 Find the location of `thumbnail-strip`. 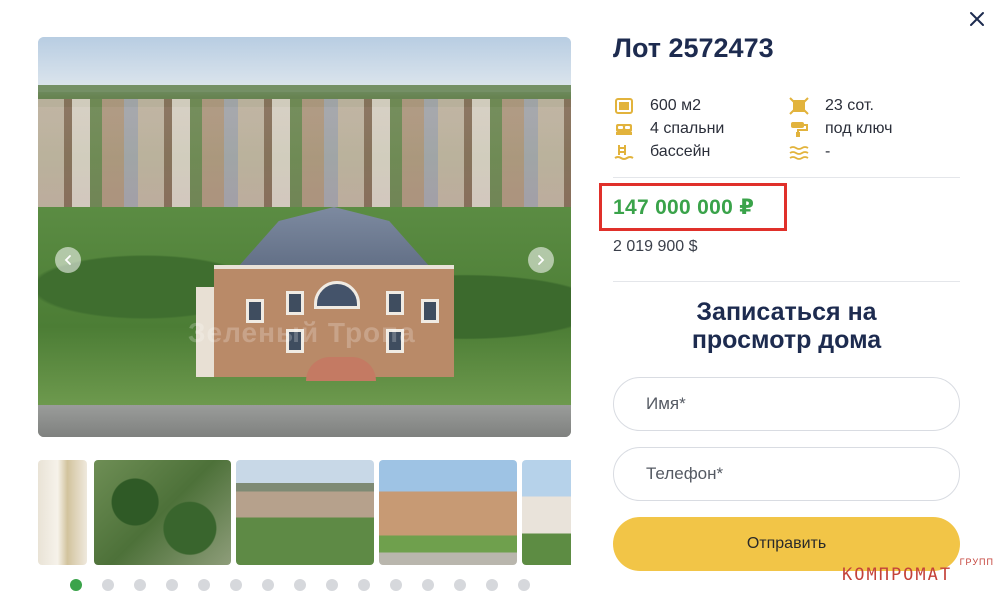

thumbnail-strip is located at coordinates (304, 512).